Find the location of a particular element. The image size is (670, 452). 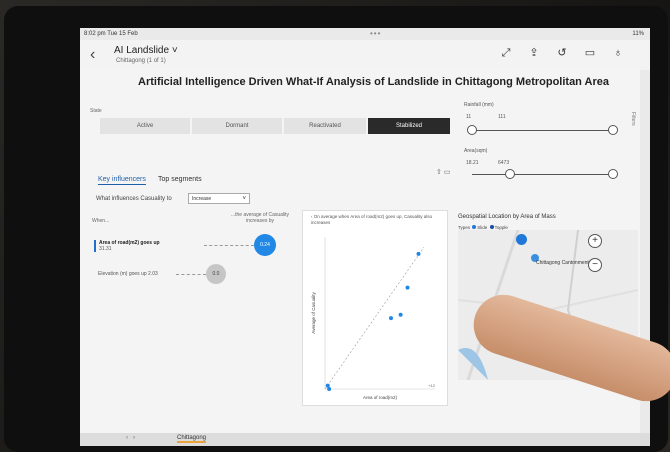

x-axis-label: Area of road(m2) is located at coordinates (380, 397).